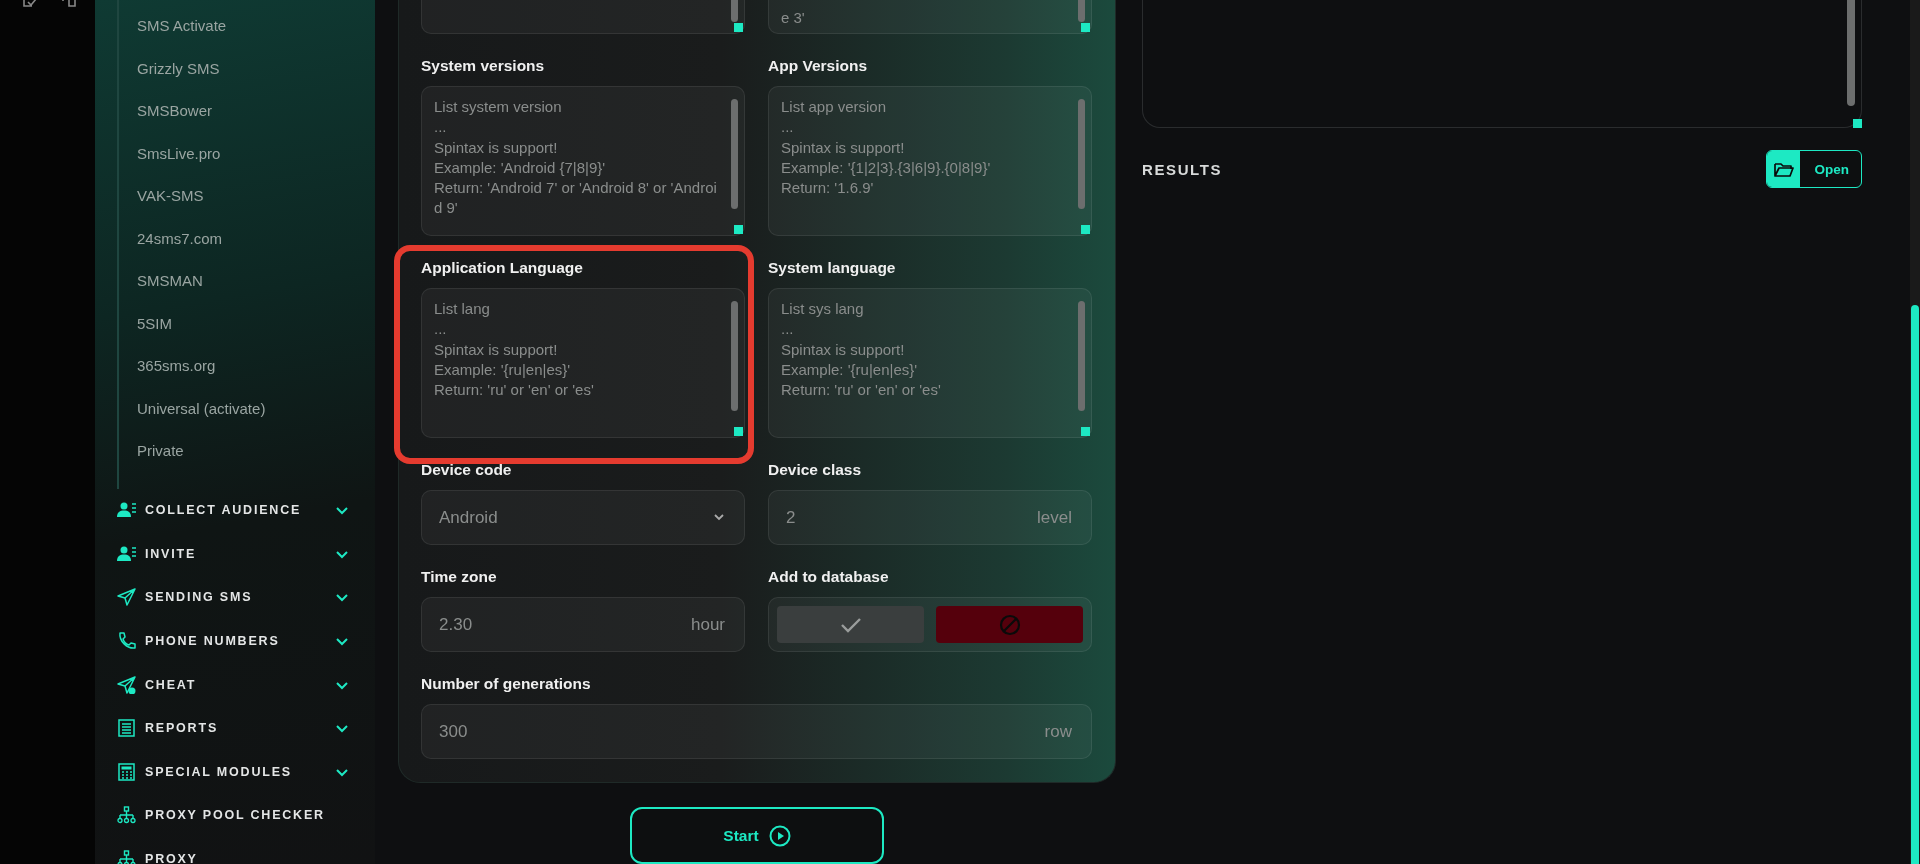 The image size is (1920, 864). What do you see at coordinates (1182, 169) in the screenshot?
I see `section-title: RESULTS` at bounding box center [1182, 169].